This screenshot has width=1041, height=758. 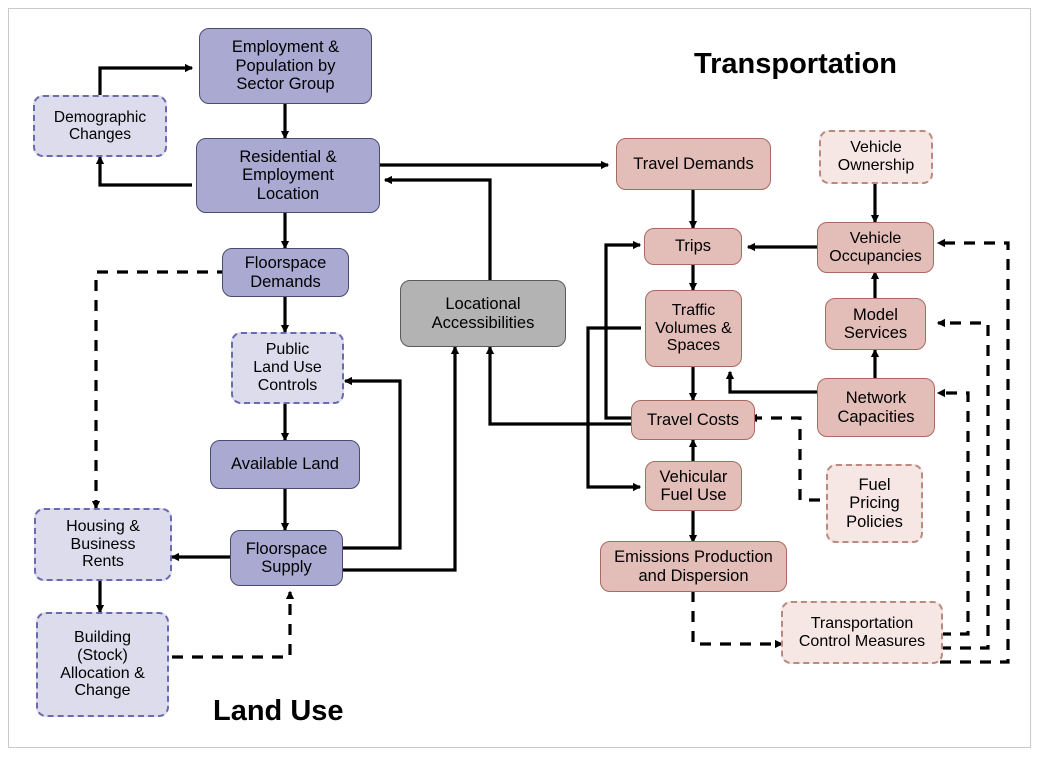 What do you see at coordinates (103, 544) in the screenshot?
I see `node-housing-business-rents: Housing & Business Rents` at bounding box center [103, 544].